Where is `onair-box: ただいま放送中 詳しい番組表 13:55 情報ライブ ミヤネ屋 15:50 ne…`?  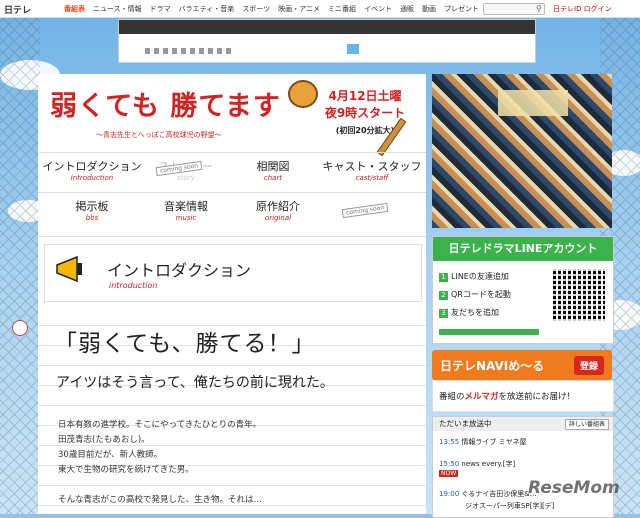
onair-box: ただいま放送中 詳しい番組表 13:55 情報ライブ ミヤネ屋 15:50 ne… is located at coordinates (523, 467).